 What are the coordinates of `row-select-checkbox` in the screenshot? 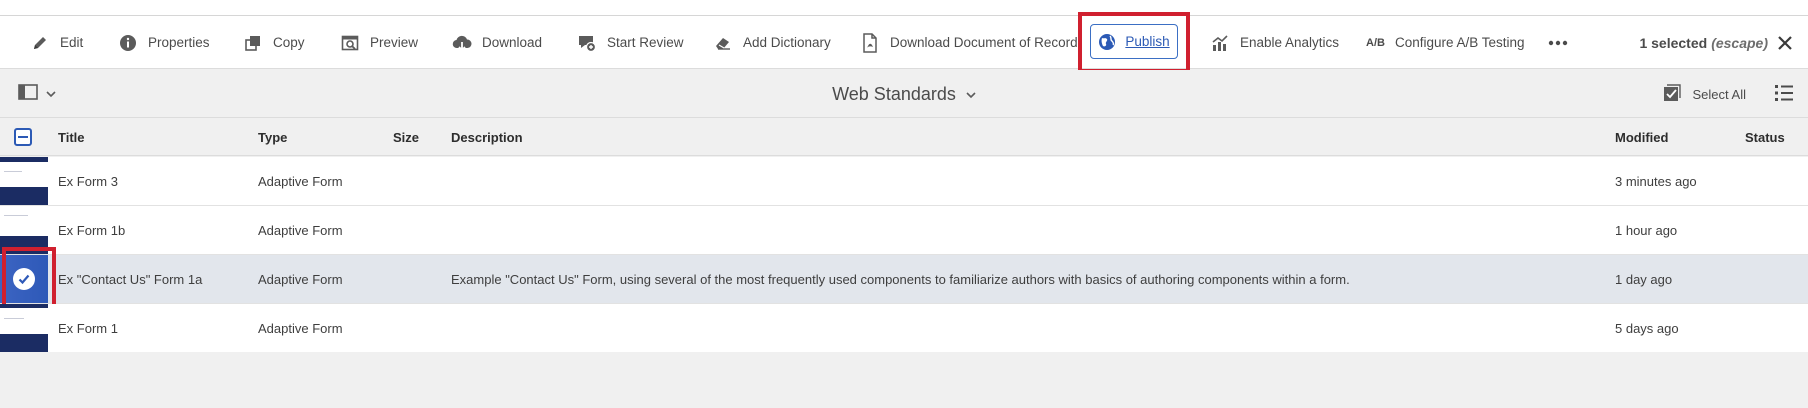 It's located at (24, 279).